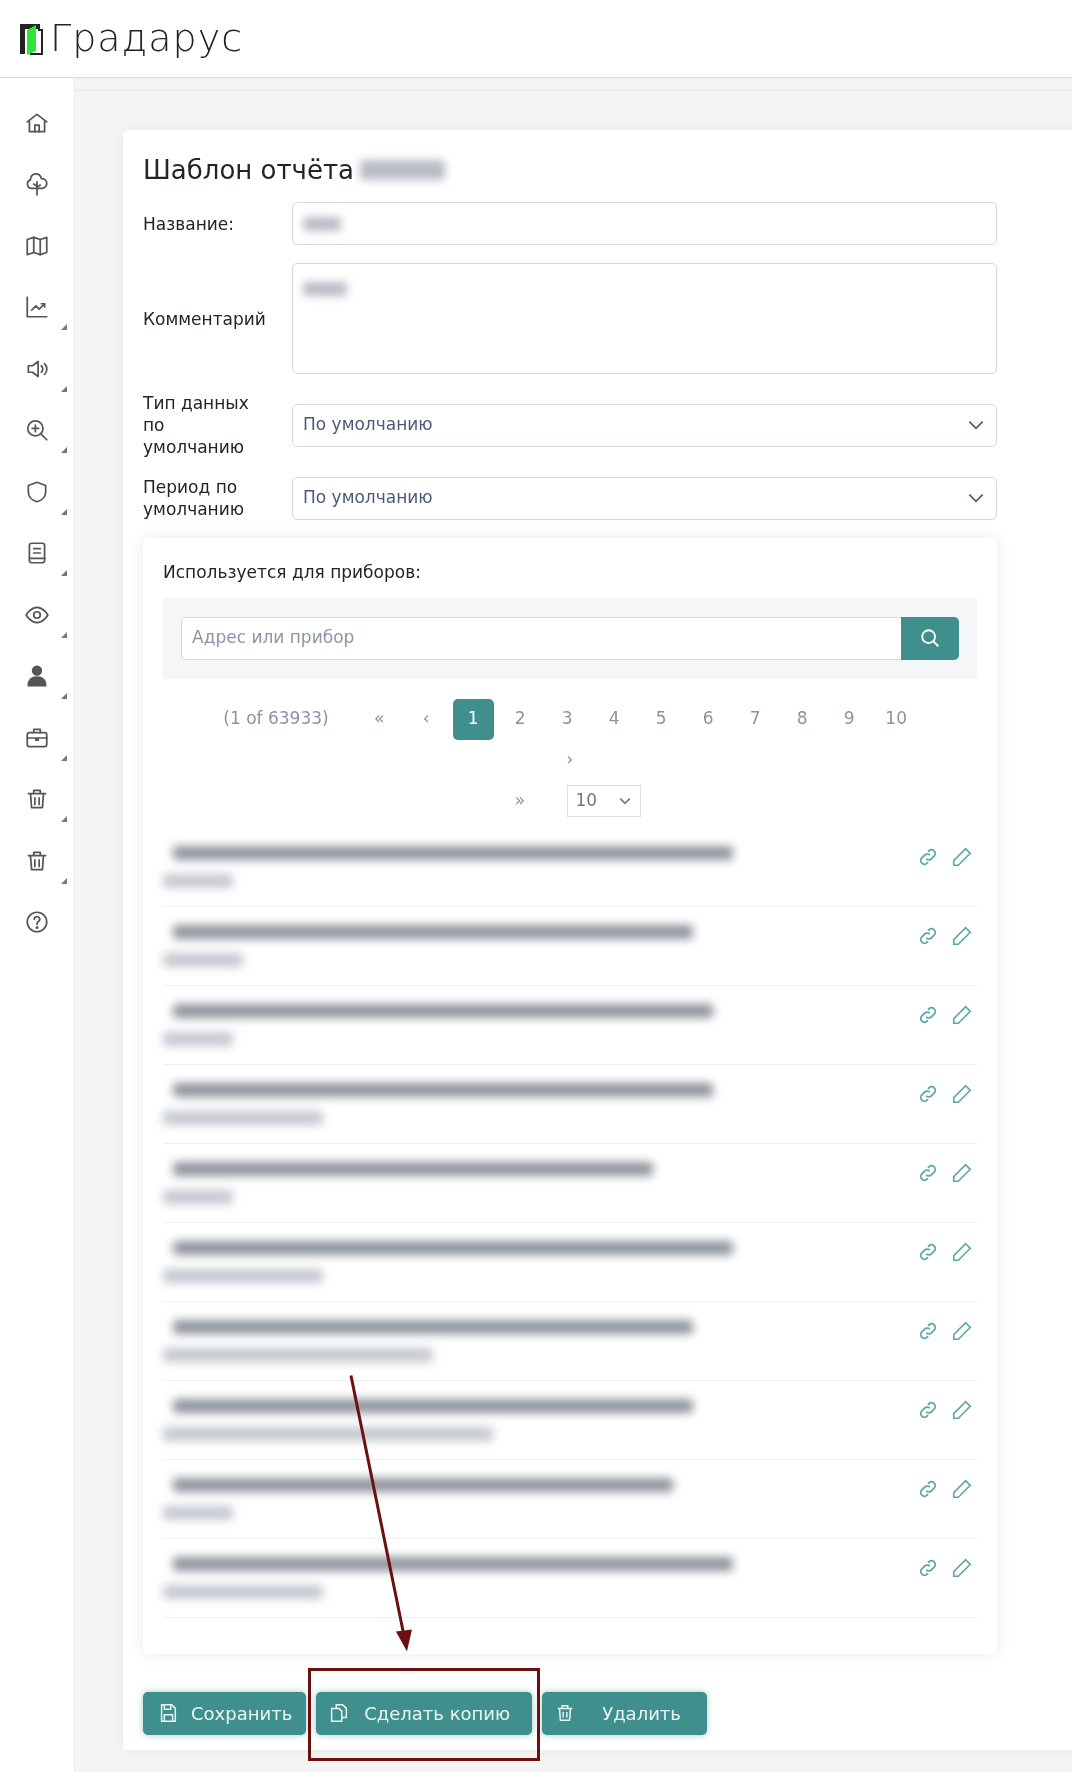 The image size is (1072, 1772). Describe the element at coordinates (37, 430) in the screenshot. I see `zoom-in-icon` at that location.